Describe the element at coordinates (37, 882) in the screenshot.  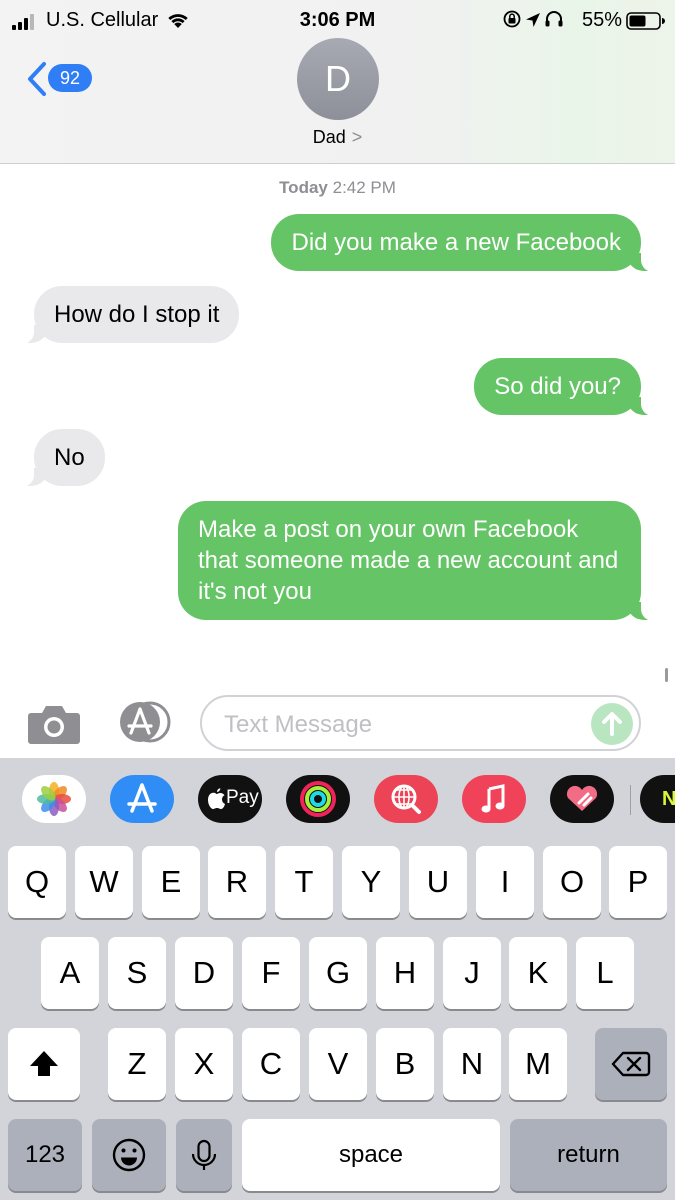
I see `key-q: Q` at that location.